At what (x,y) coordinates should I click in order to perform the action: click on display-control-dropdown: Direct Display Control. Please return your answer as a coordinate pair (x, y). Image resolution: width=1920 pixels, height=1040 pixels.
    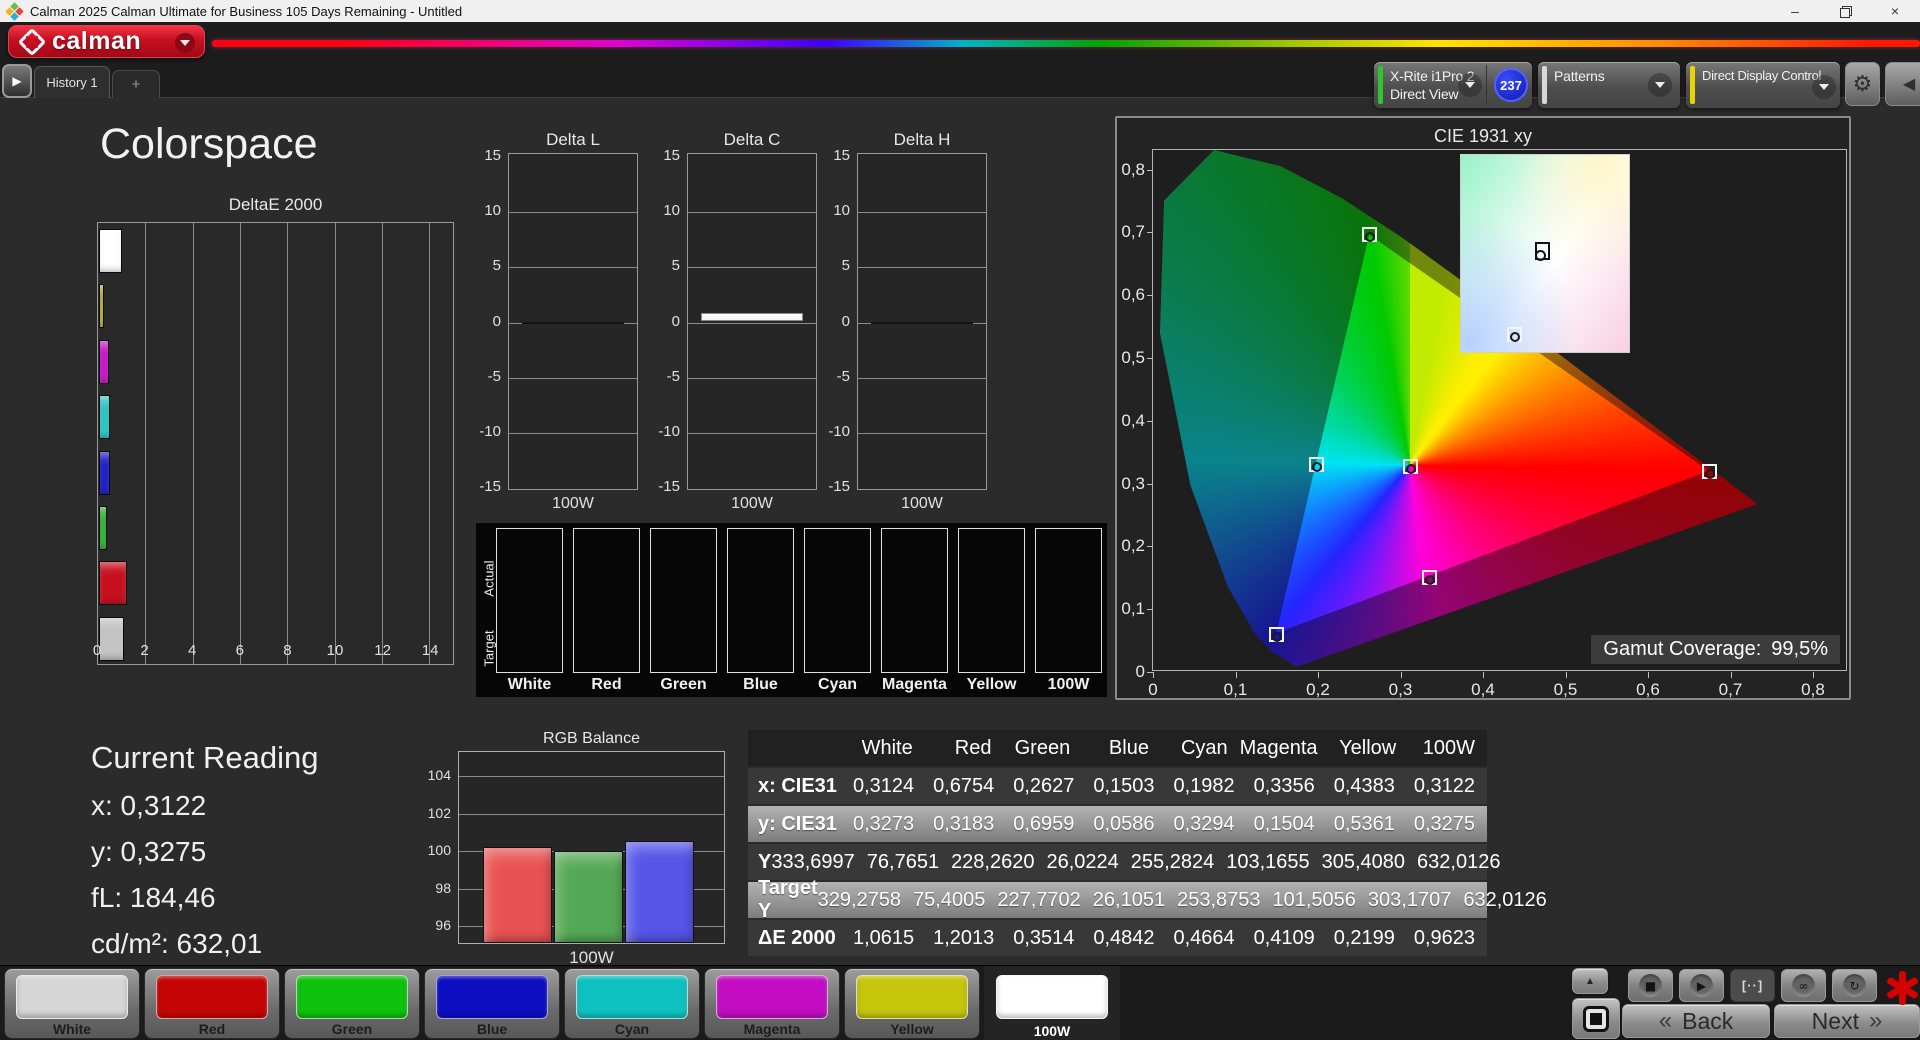
    Looking at the image, I should click on (1763, 85).